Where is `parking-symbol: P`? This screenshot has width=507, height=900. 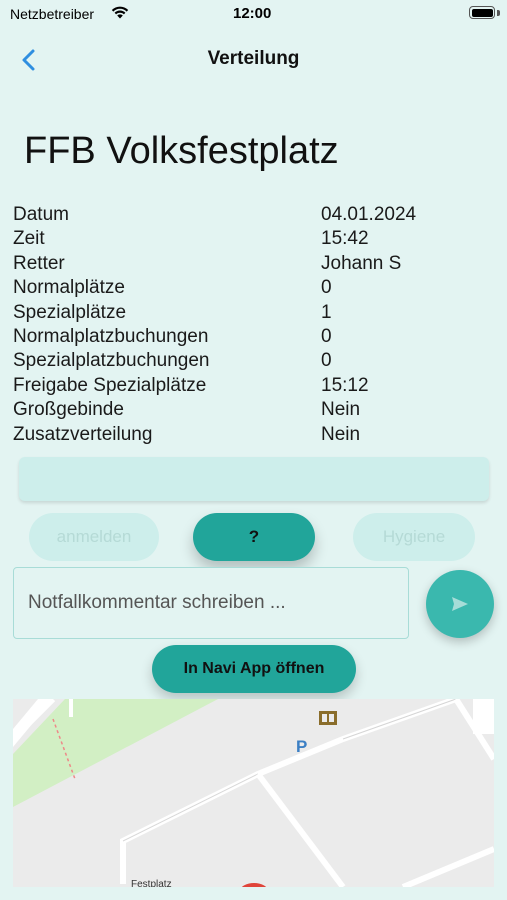
parking-symbol: P is located at coordinates (301, 746).